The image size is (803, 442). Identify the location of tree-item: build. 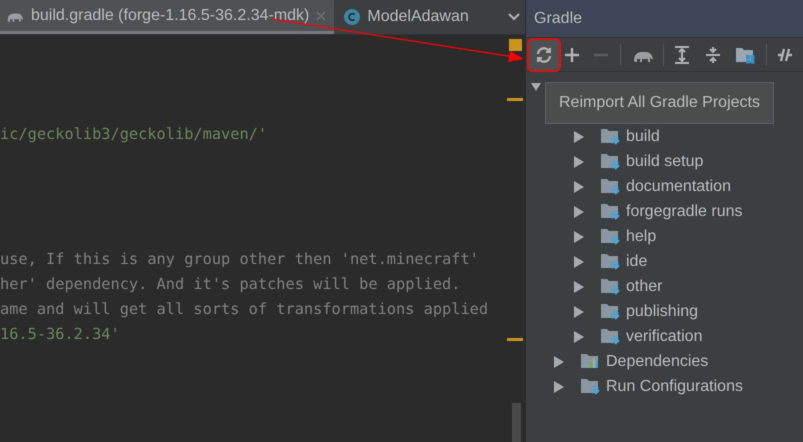
(643, 136).